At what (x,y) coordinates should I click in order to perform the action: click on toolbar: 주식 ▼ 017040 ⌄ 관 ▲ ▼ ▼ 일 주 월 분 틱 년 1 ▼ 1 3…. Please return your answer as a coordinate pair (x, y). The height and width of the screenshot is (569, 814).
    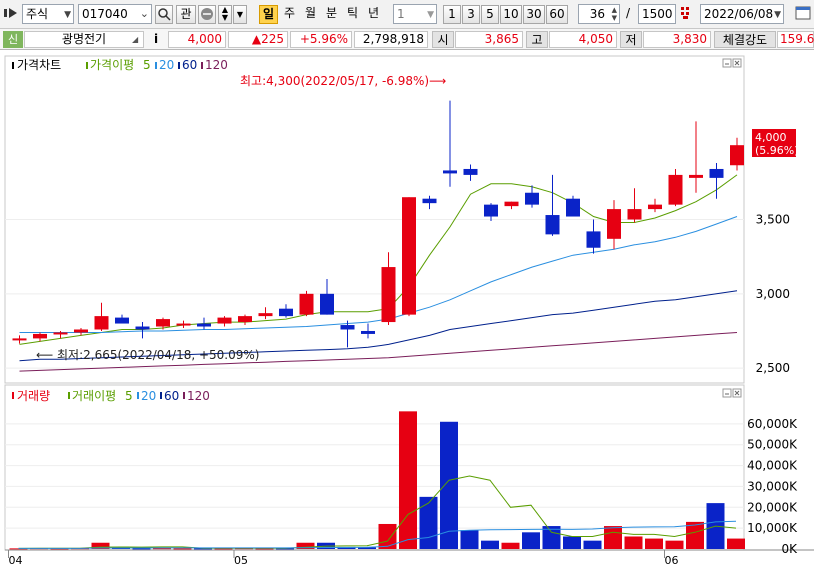
    Looking at the image, I should click on (407, 14).